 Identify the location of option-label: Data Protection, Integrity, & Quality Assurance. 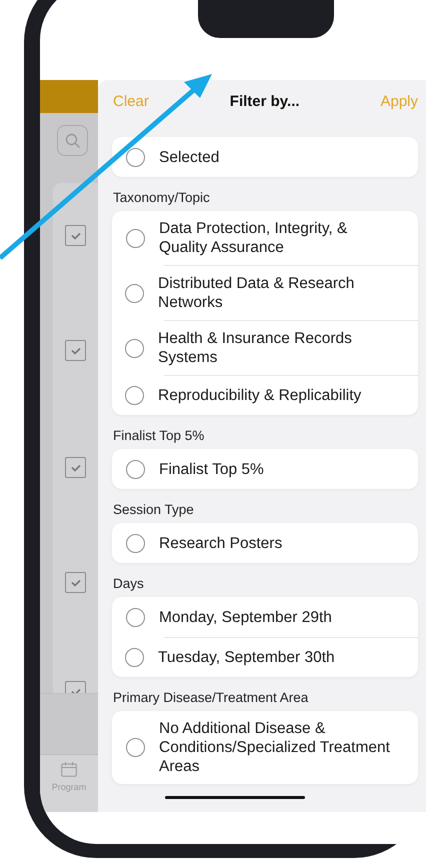
(288, 238).